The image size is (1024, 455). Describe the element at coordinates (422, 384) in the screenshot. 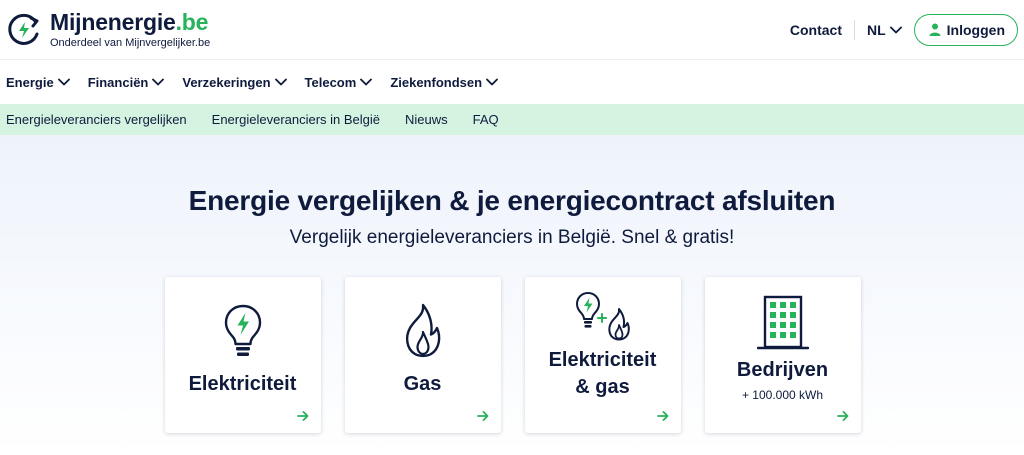

I see `card-label: Gas` at that location.